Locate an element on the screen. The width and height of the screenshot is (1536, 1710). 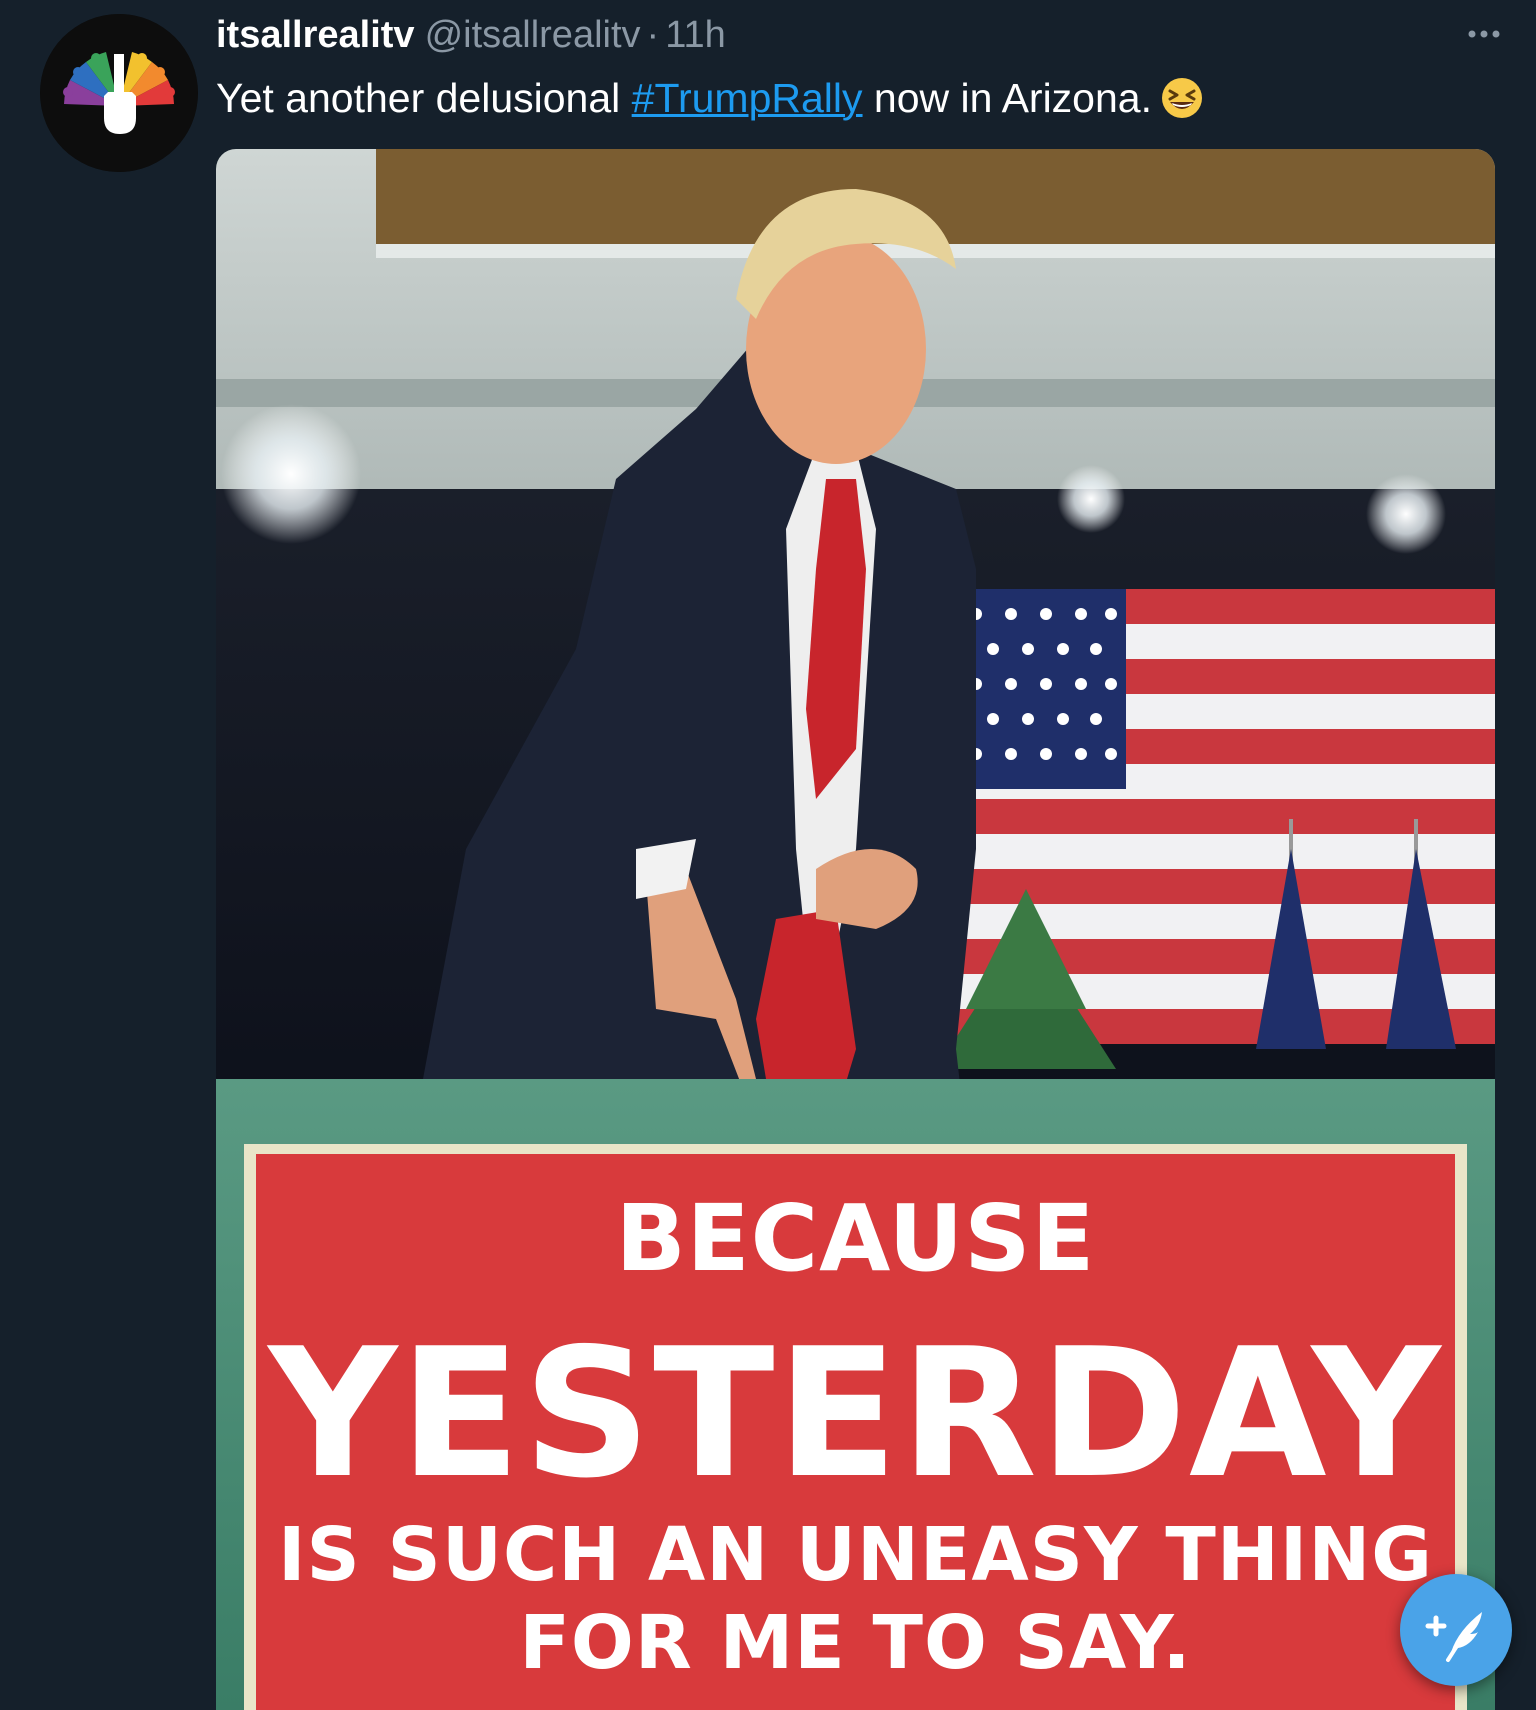
sign-line-2: YESTERDAY is located at coordinates (855, 1413).